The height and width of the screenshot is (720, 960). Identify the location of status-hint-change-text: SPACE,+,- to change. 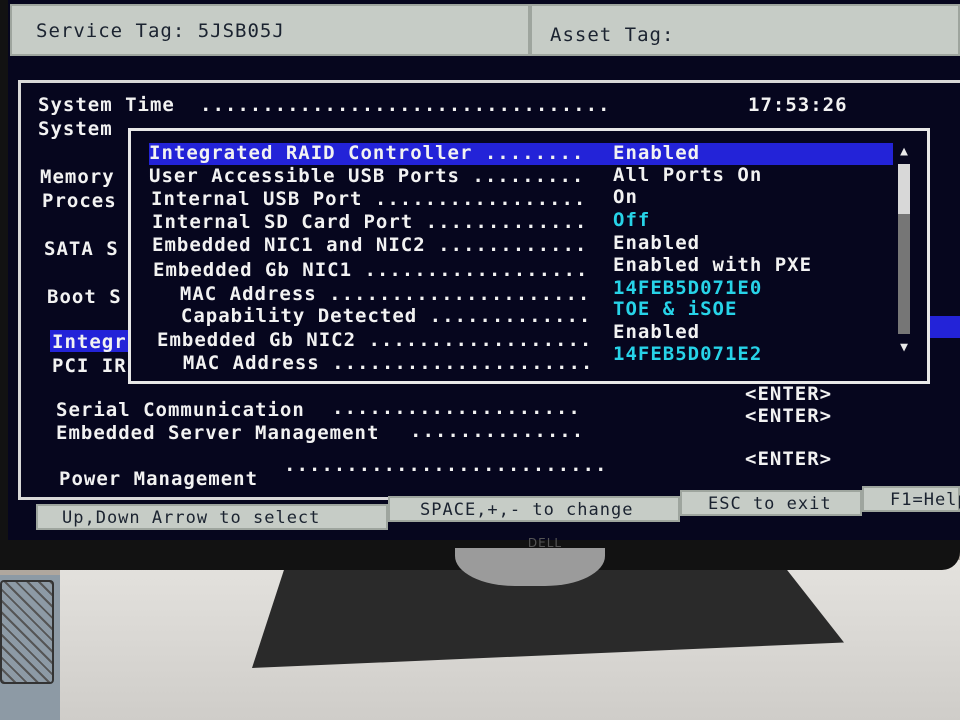
(527, 510).